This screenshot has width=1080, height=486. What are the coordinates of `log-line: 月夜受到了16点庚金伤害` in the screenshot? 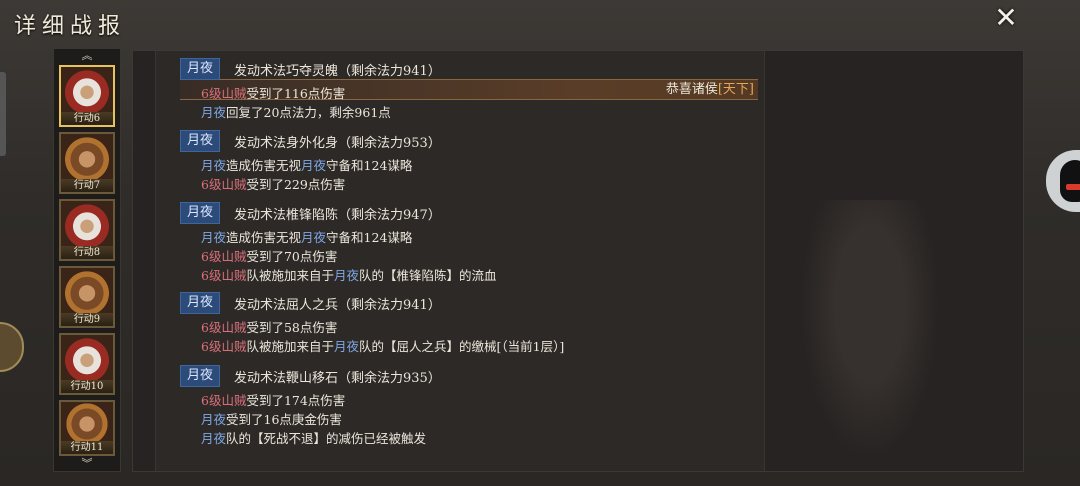 It's located at (271, 420).